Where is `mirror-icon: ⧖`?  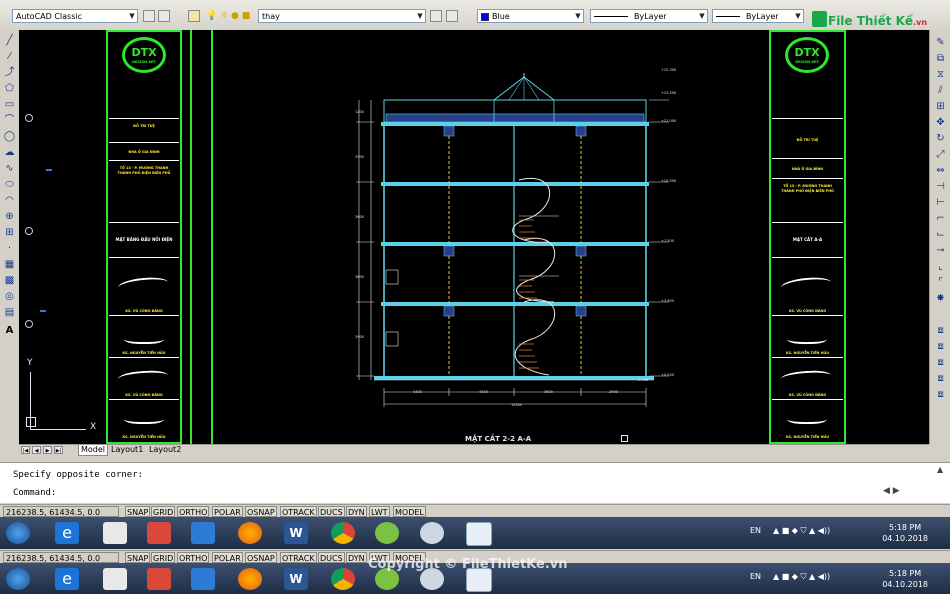 mirror-icon: ⧖ is located at coordinates (940, 74).